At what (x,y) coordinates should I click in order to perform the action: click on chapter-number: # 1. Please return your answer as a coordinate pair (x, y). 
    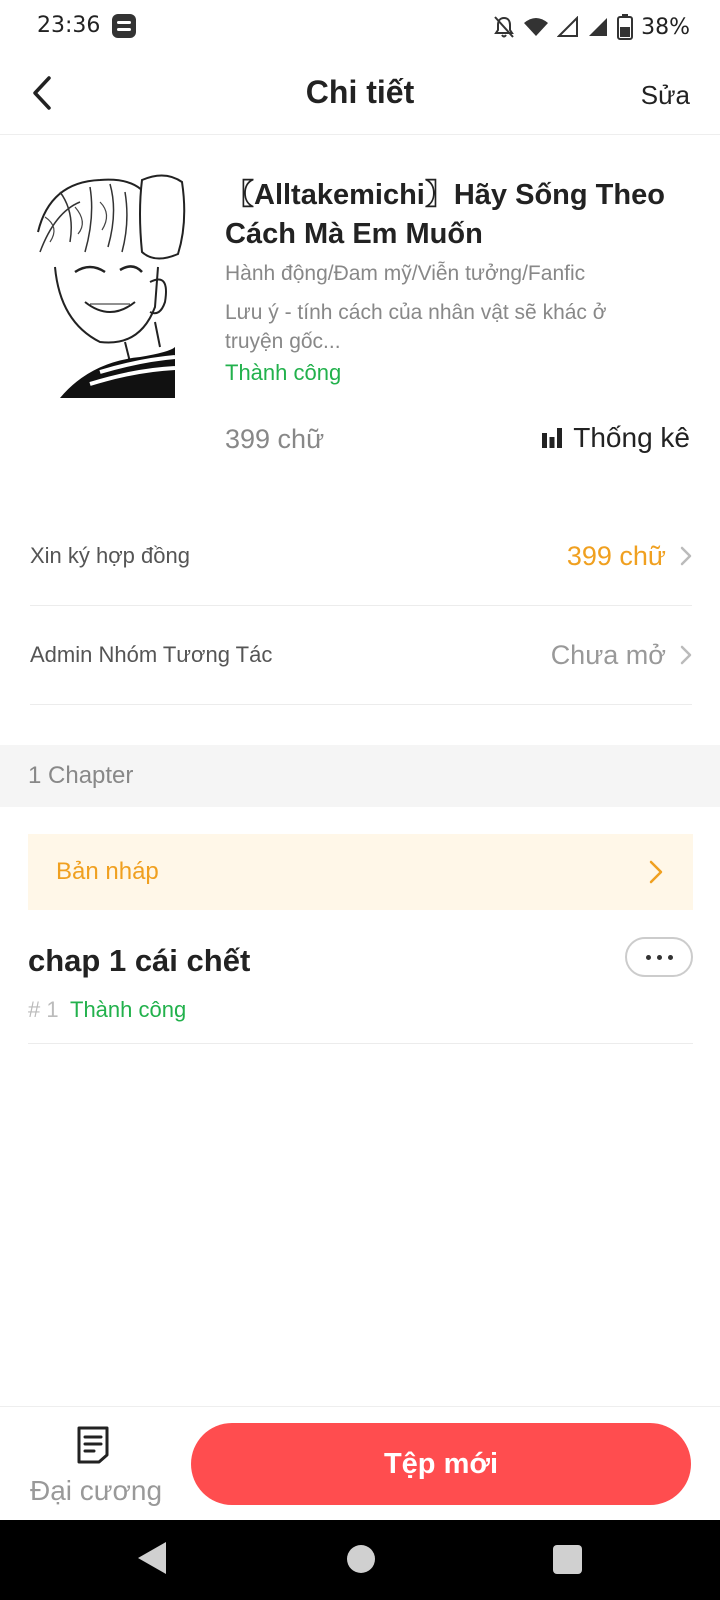
    Looking at the image, I should click on (43, 1009).